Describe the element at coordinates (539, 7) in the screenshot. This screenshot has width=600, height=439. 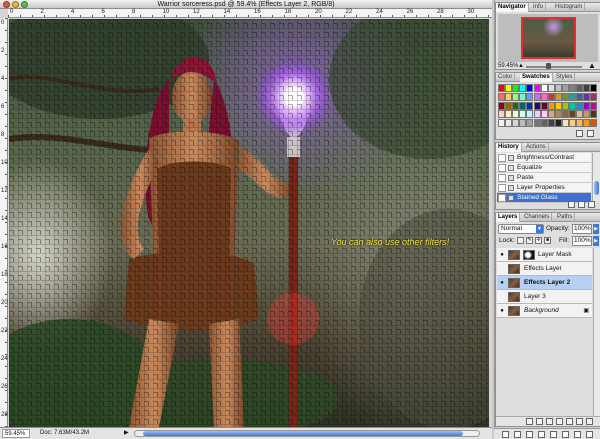
I see `tab-info: Info` at that location.